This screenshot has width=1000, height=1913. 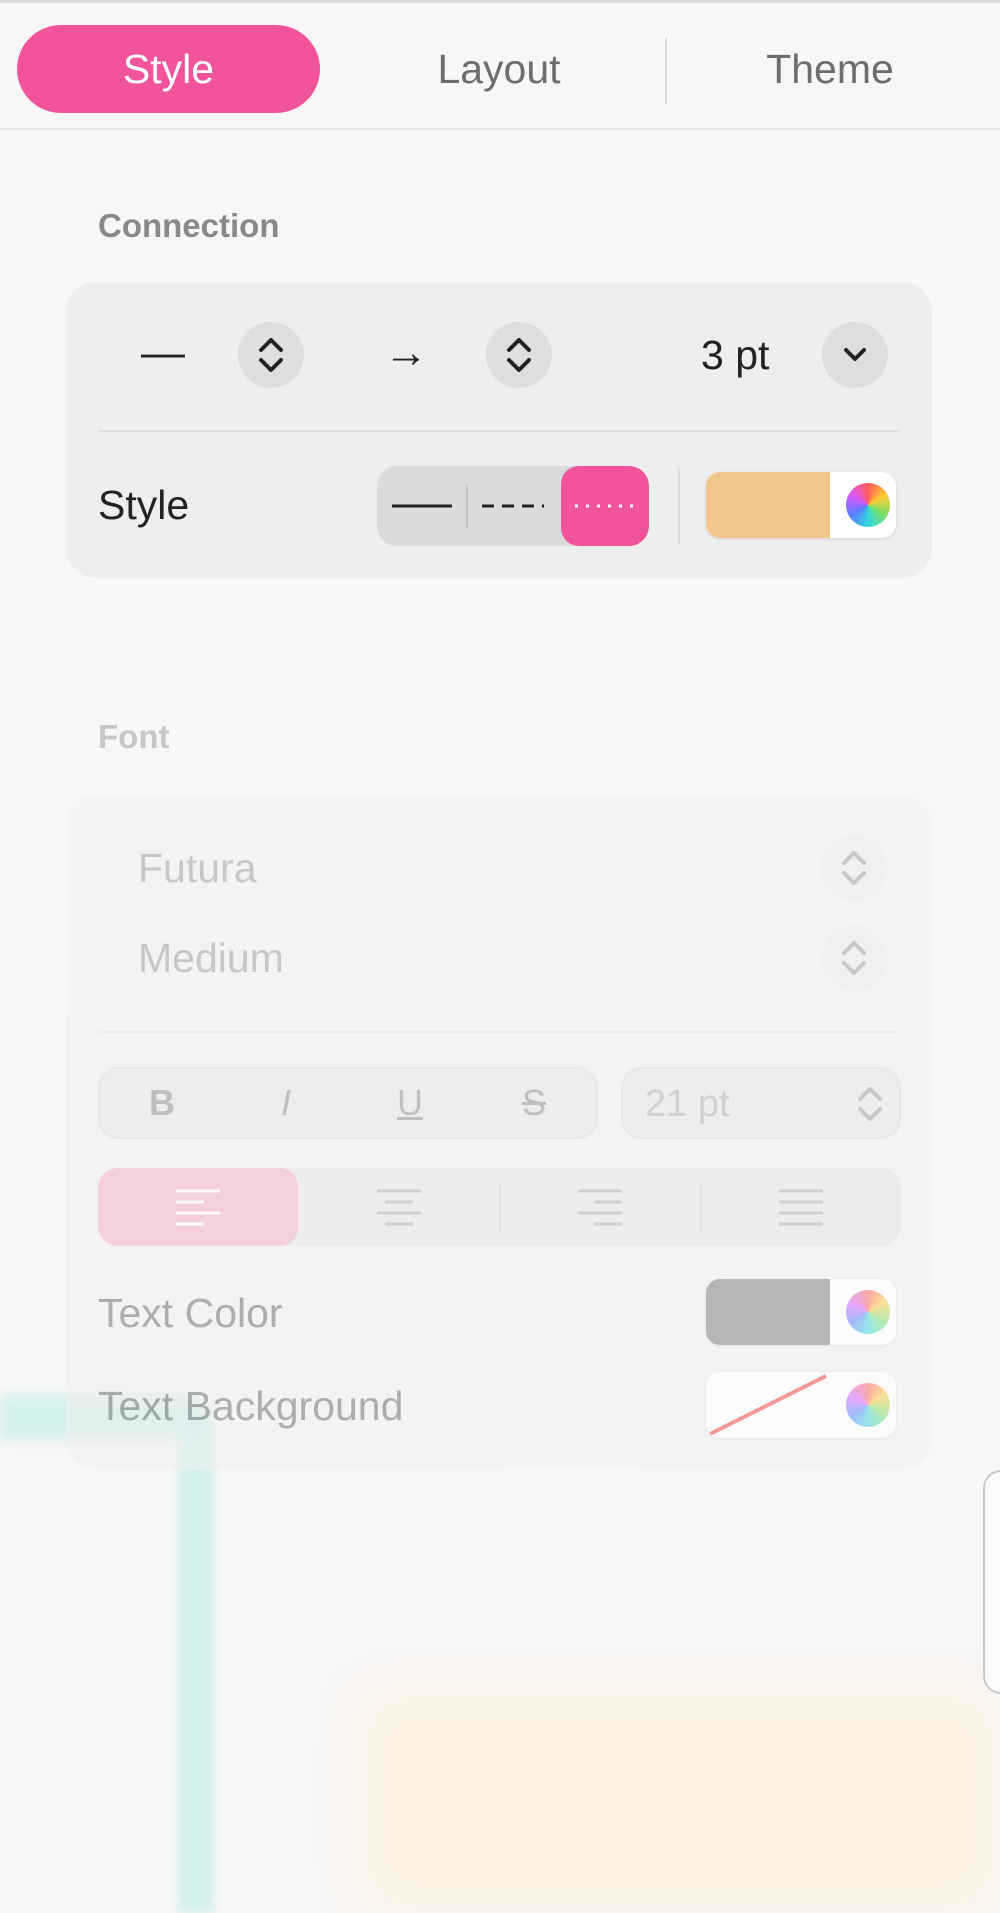 I want to click on align-center-button, so click(x=398, y=1207).